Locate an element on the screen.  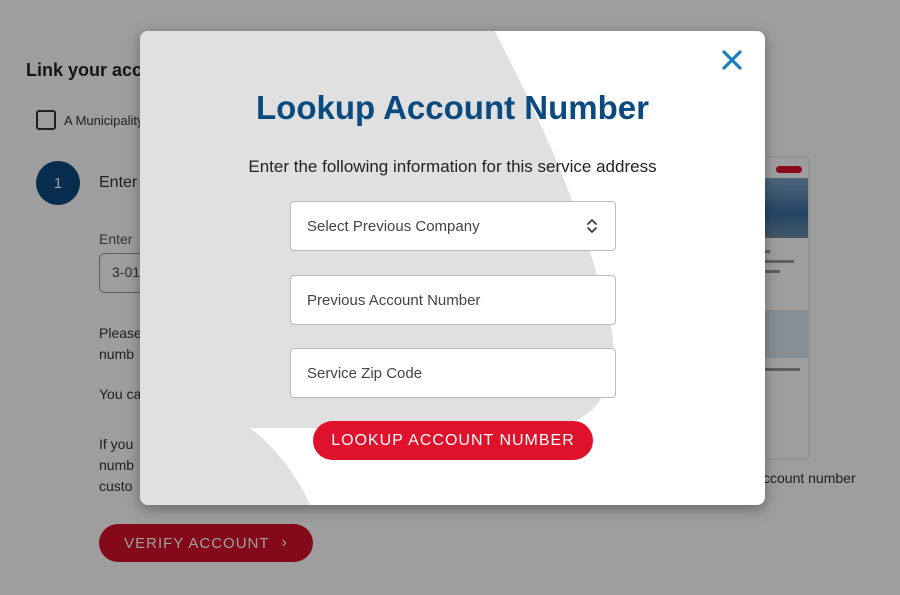
close-icon is located at coordinates (732, 60).